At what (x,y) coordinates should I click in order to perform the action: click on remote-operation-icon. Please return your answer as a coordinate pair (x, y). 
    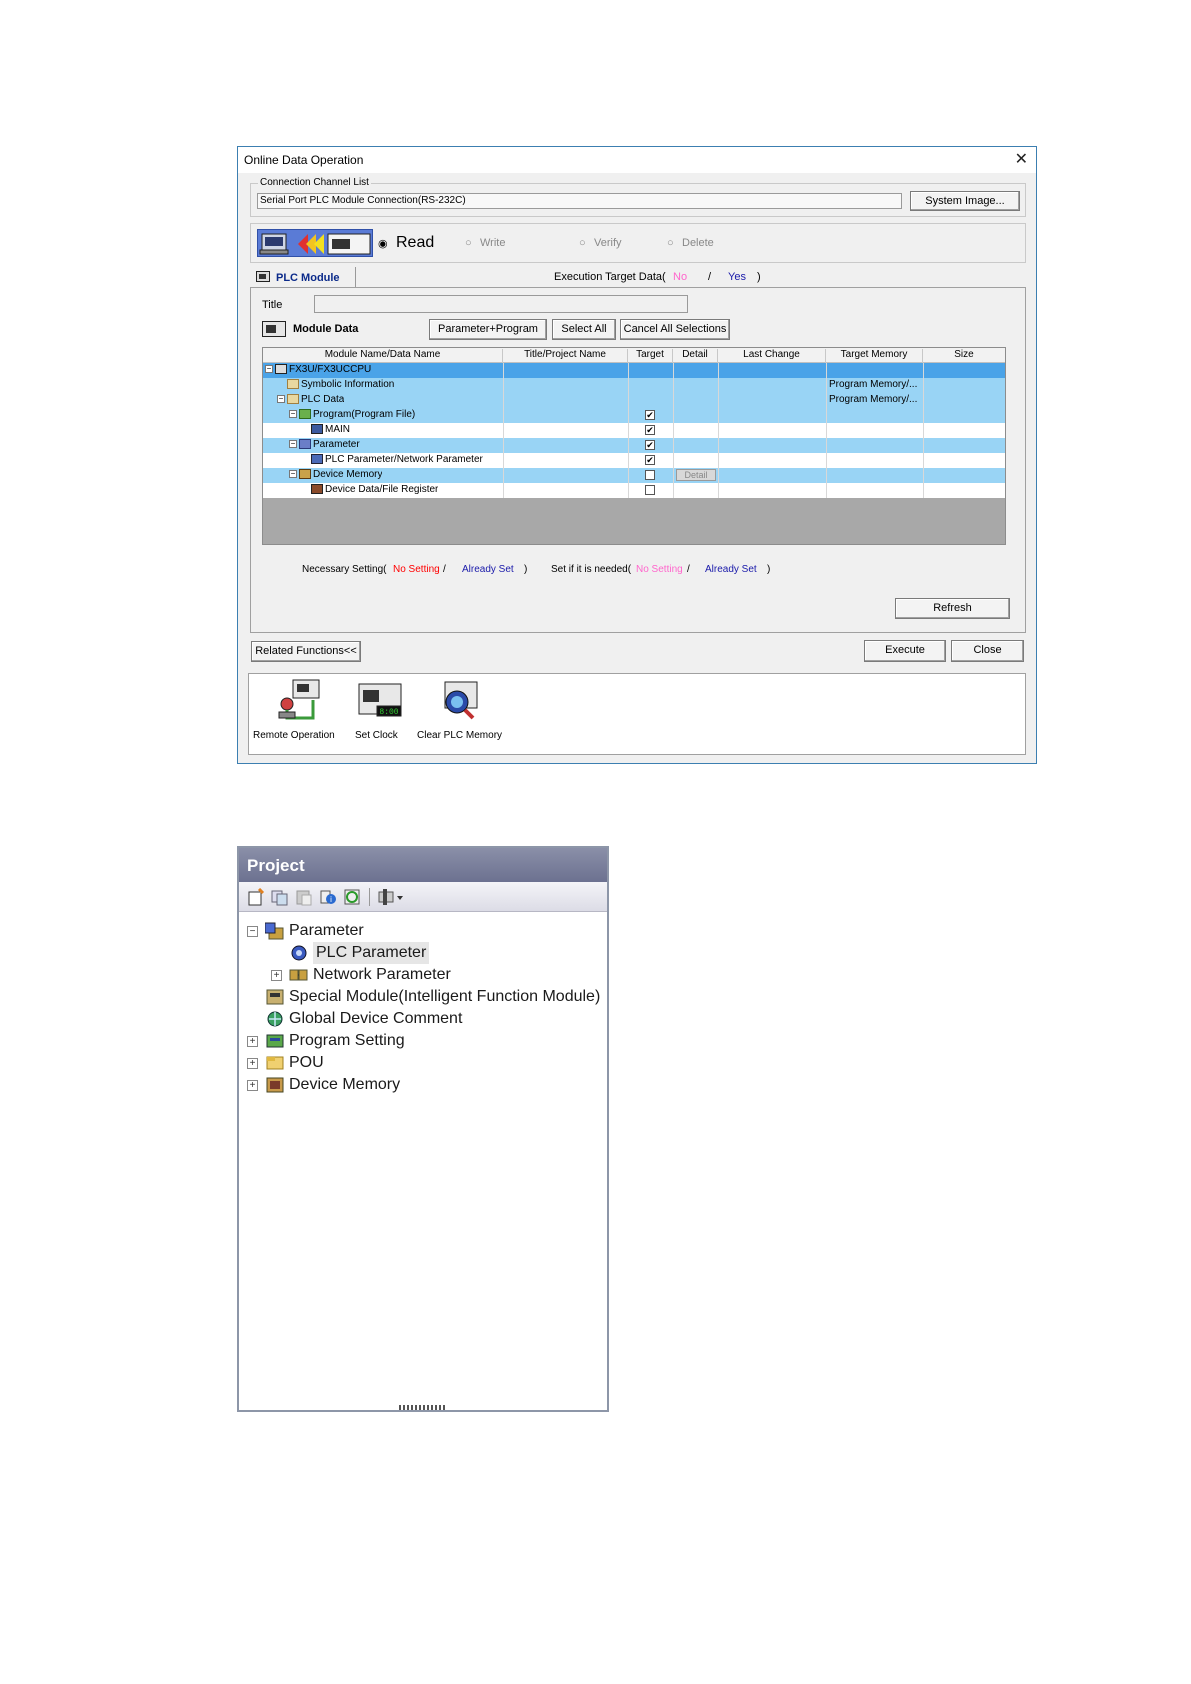
    Looking at the image, I should click on (299, 699).